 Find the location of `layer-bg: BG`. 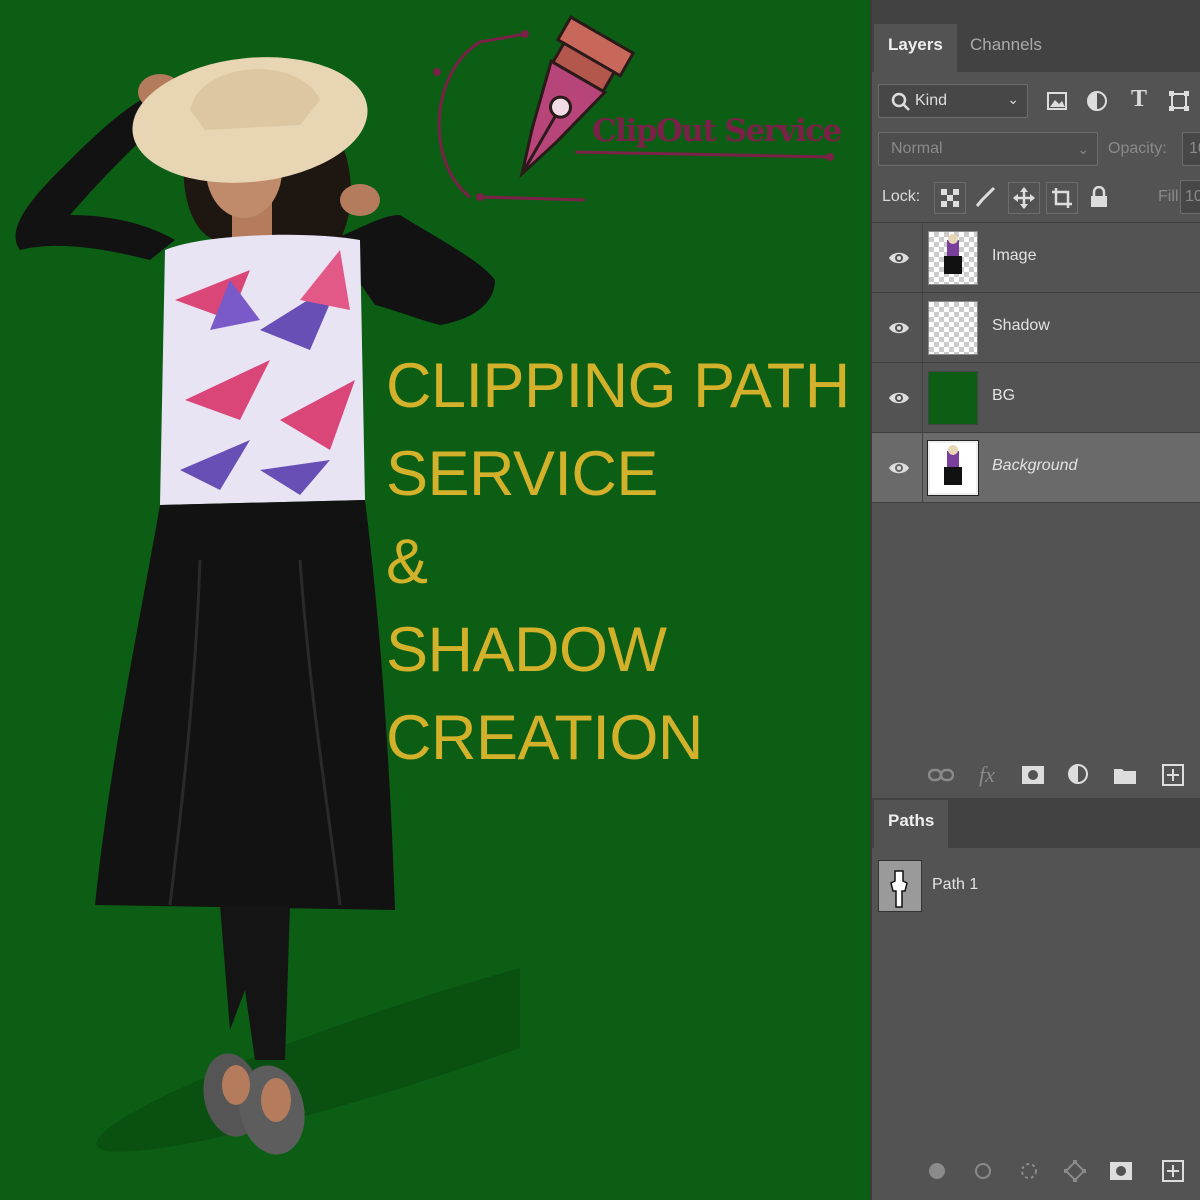

layer-bg: BG is located at coordinates (1036, 398).